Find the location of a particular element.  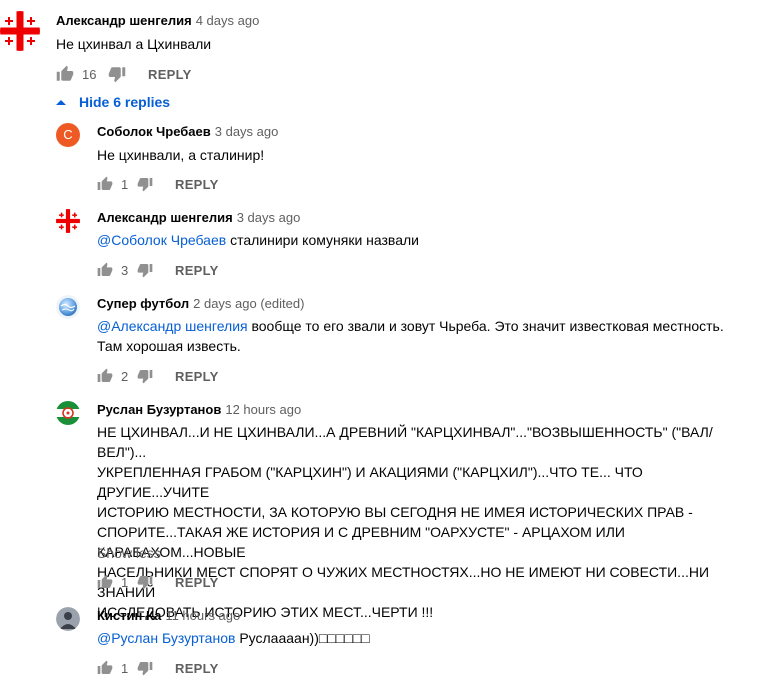

like-count: 2 is located at coordinates (125, 376).